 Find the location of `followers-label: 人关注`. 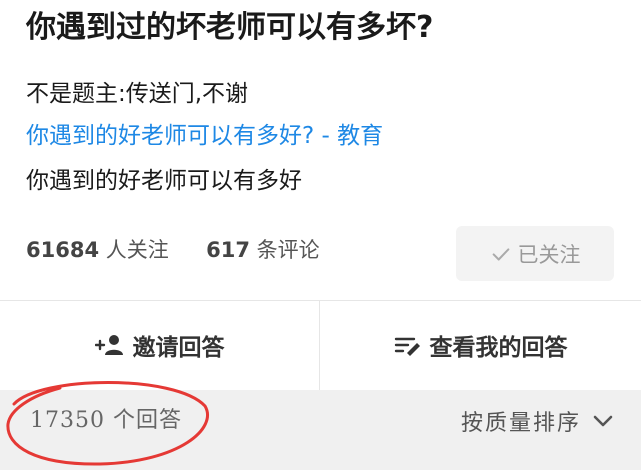

followers-label: 人关注 is located at coordinates (137, 250).